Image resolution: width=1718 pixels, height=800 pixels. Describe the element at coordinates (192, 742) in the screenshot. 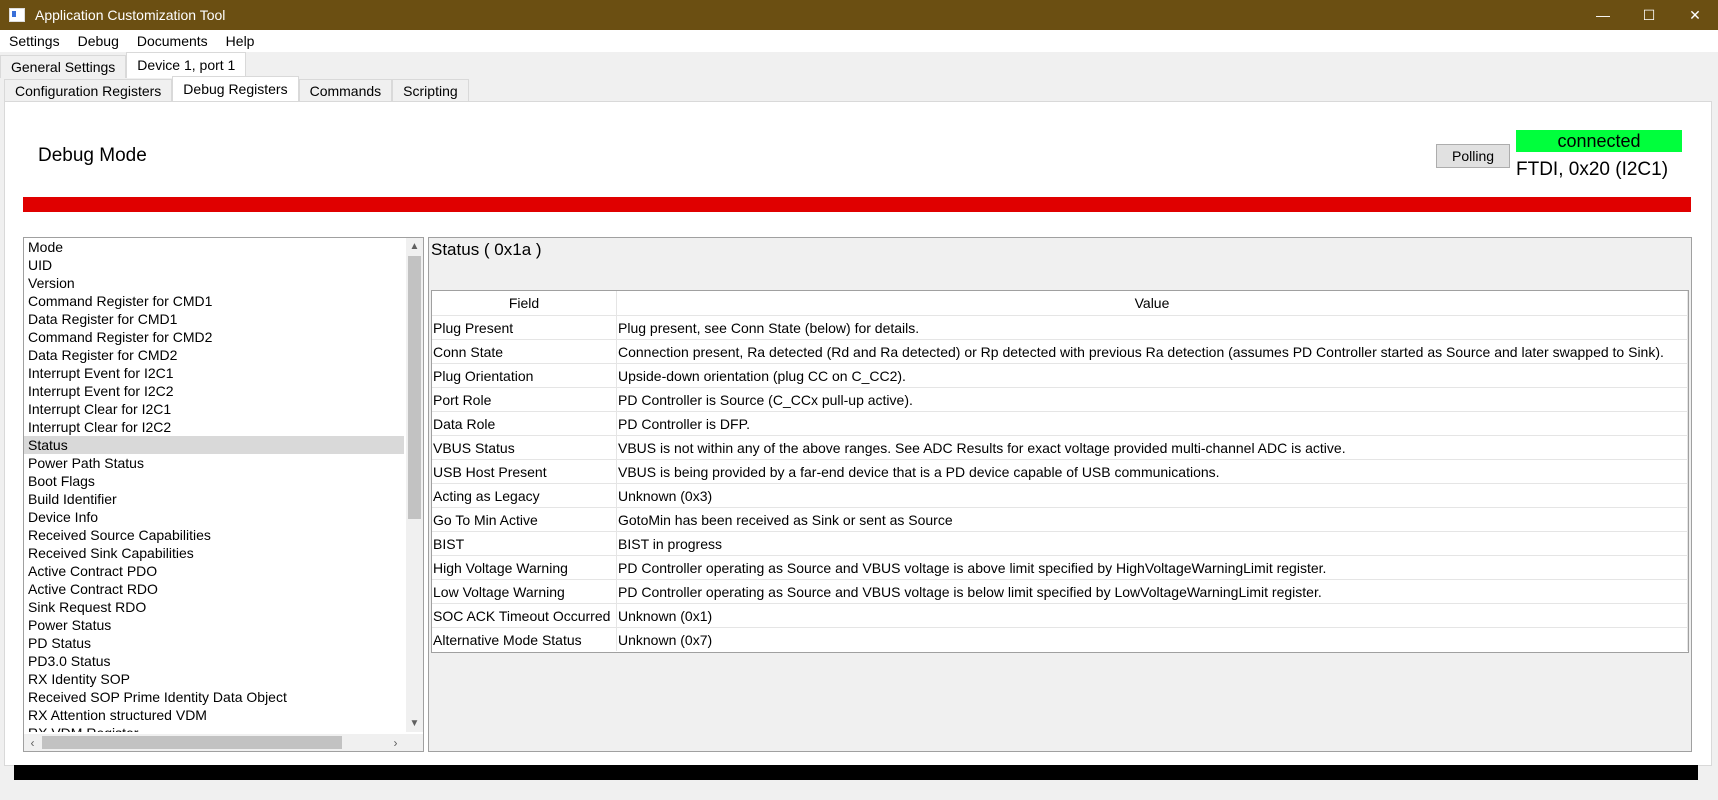

I see `horizontal-scroll-thumb` at that location.